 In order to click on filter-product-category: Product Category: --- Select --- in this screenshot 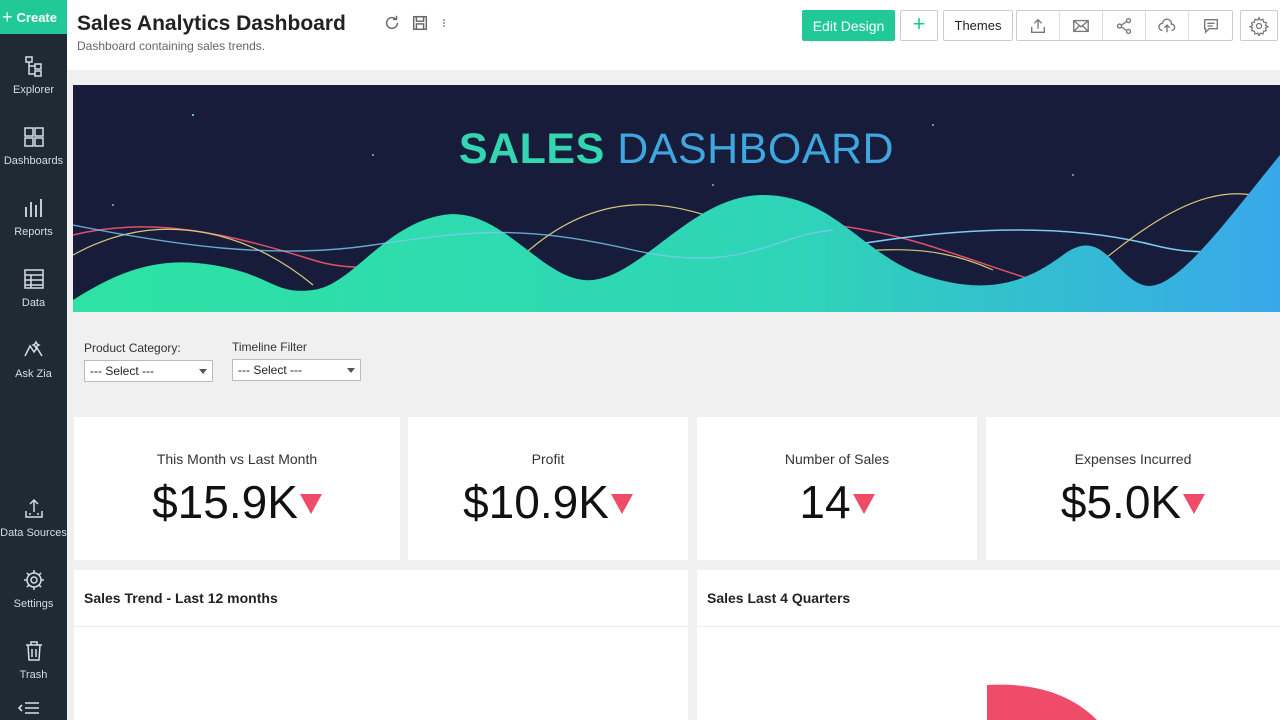, I will do `click(148, 361)`.